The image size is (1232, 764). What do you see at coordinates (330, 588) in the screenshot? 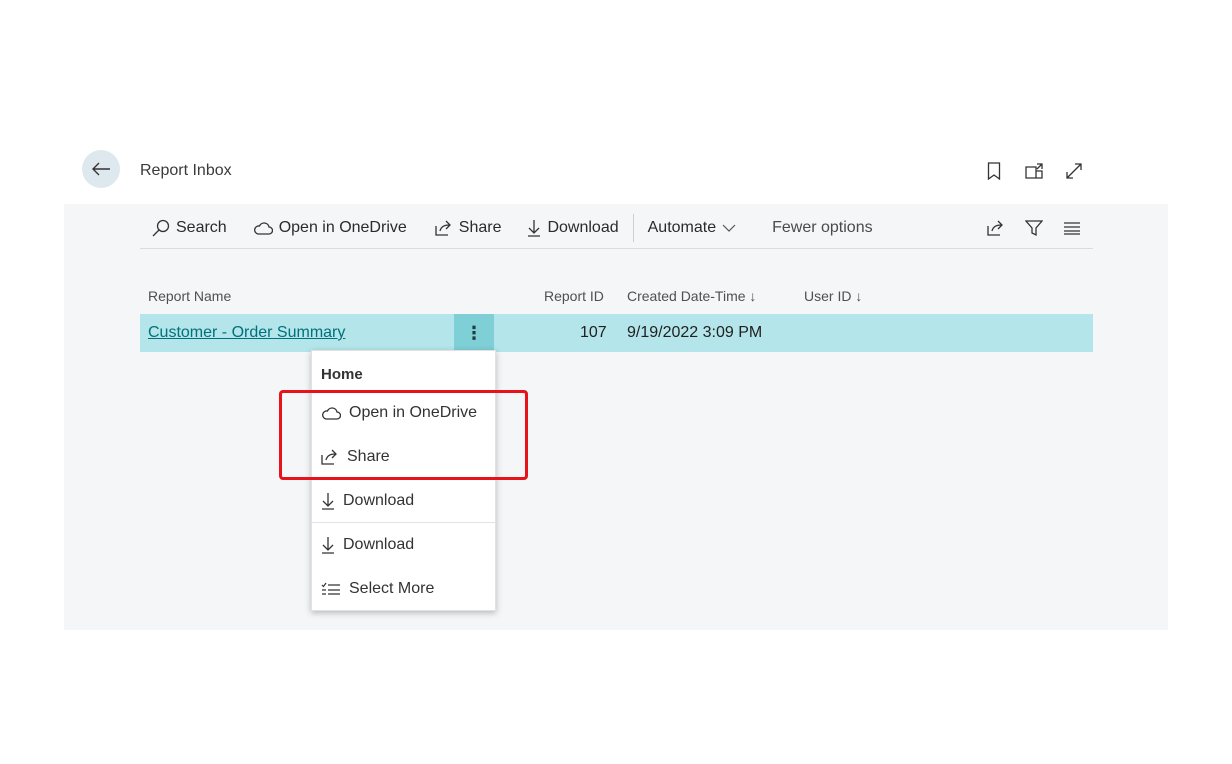
I see `select-list-icon` at bounding box center [330, 588].